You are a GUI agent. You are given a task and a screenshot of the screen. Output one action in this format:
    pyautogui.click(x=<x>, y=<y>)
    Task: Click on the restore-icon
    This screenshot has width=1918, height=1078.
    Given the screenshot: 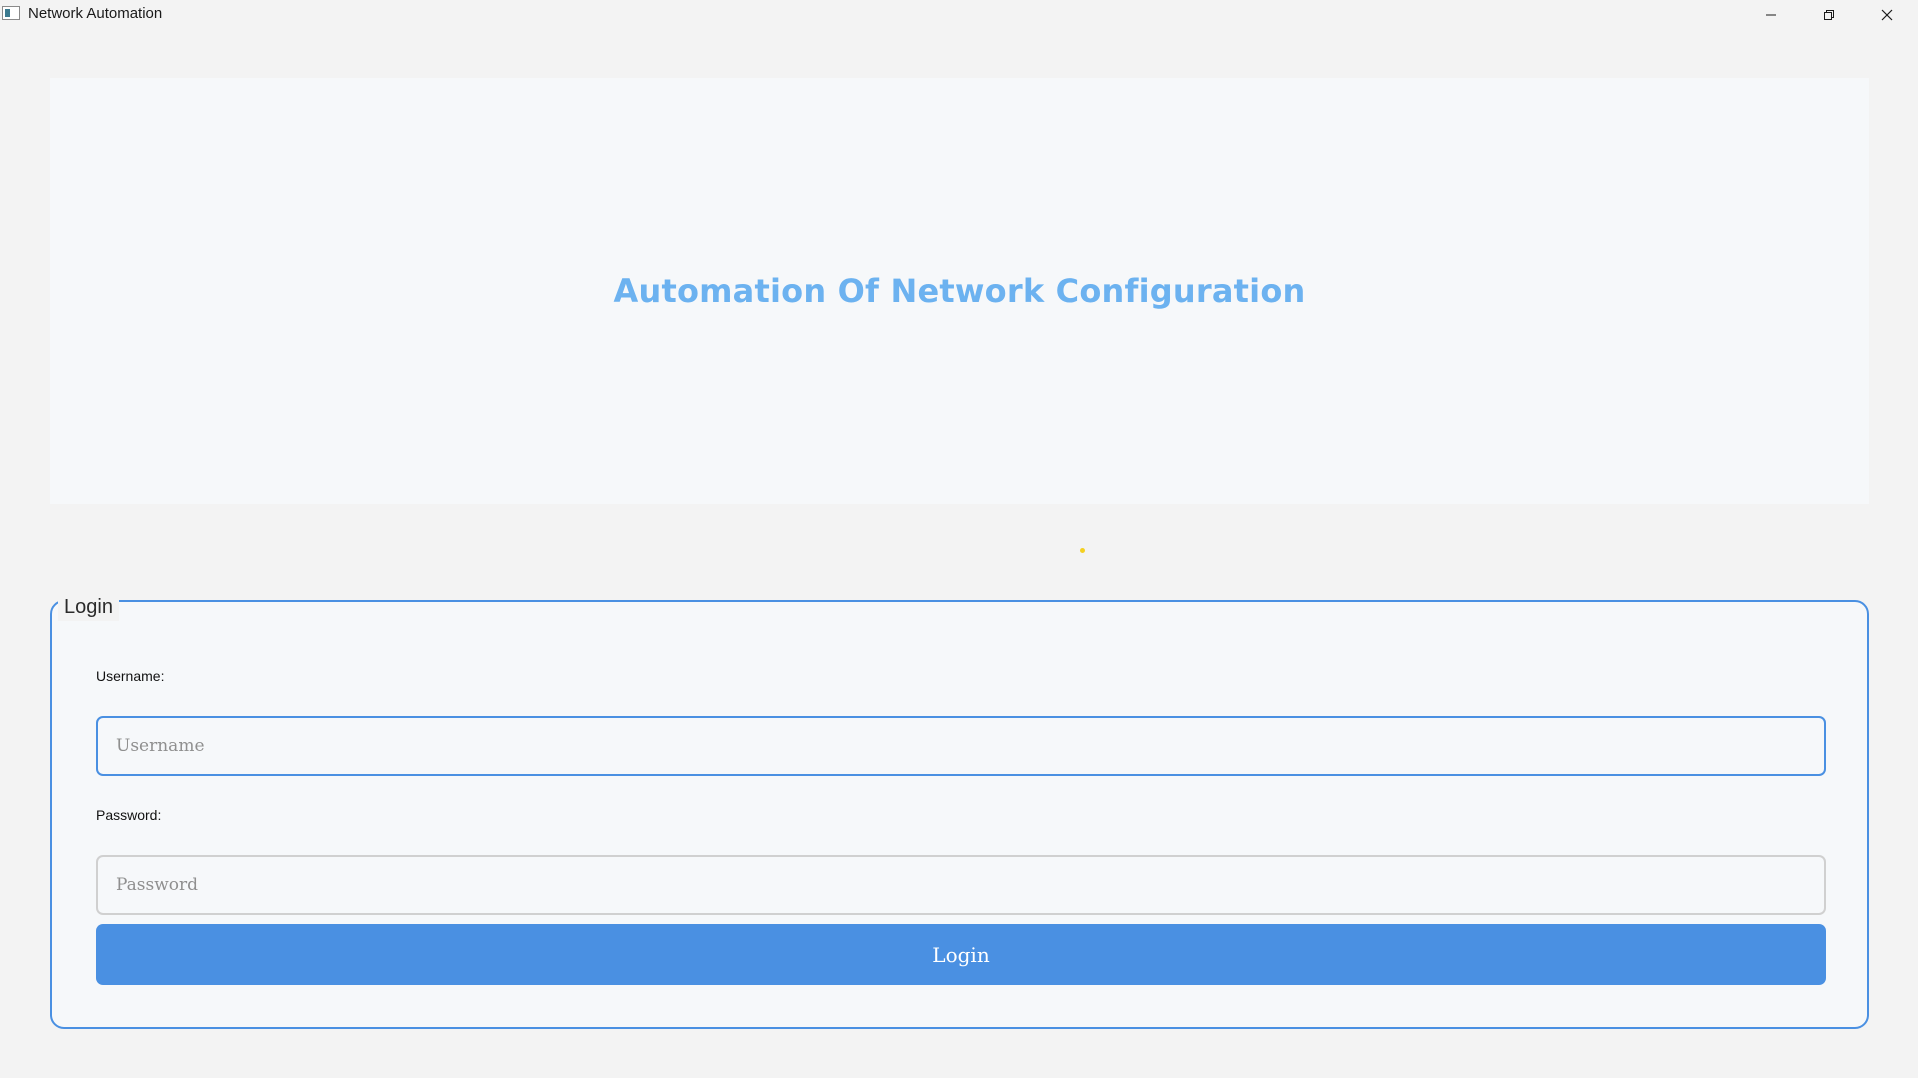 What is the action you would take?
    pyautogui.click(x=1829, y=15)
    